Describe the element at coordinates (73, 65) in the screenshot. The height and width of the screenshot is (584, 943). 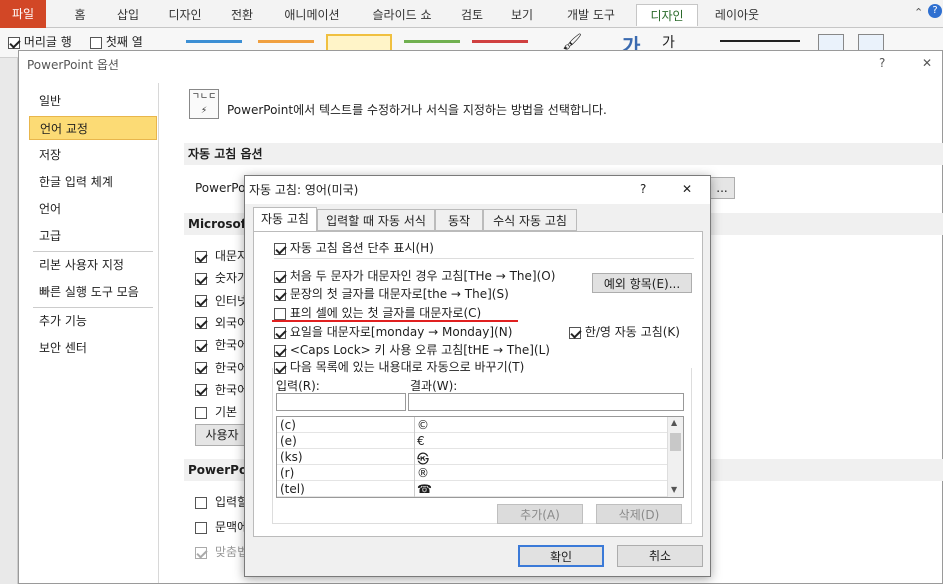
I see `options-title: PowerPoint 옵션` at that location.